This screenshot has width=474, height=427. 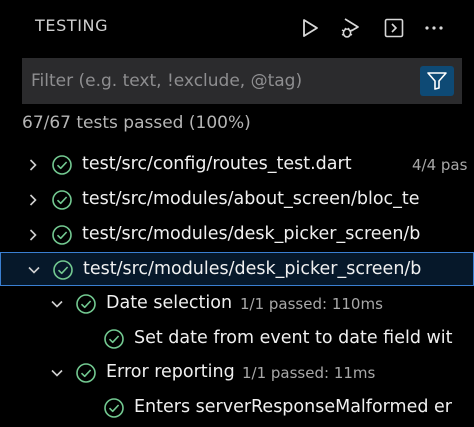 What do you see at coordinates (440, 165) in the screenshot?
I see `test-result-meta: 4/4 pas` at bounding box center [440, 165].